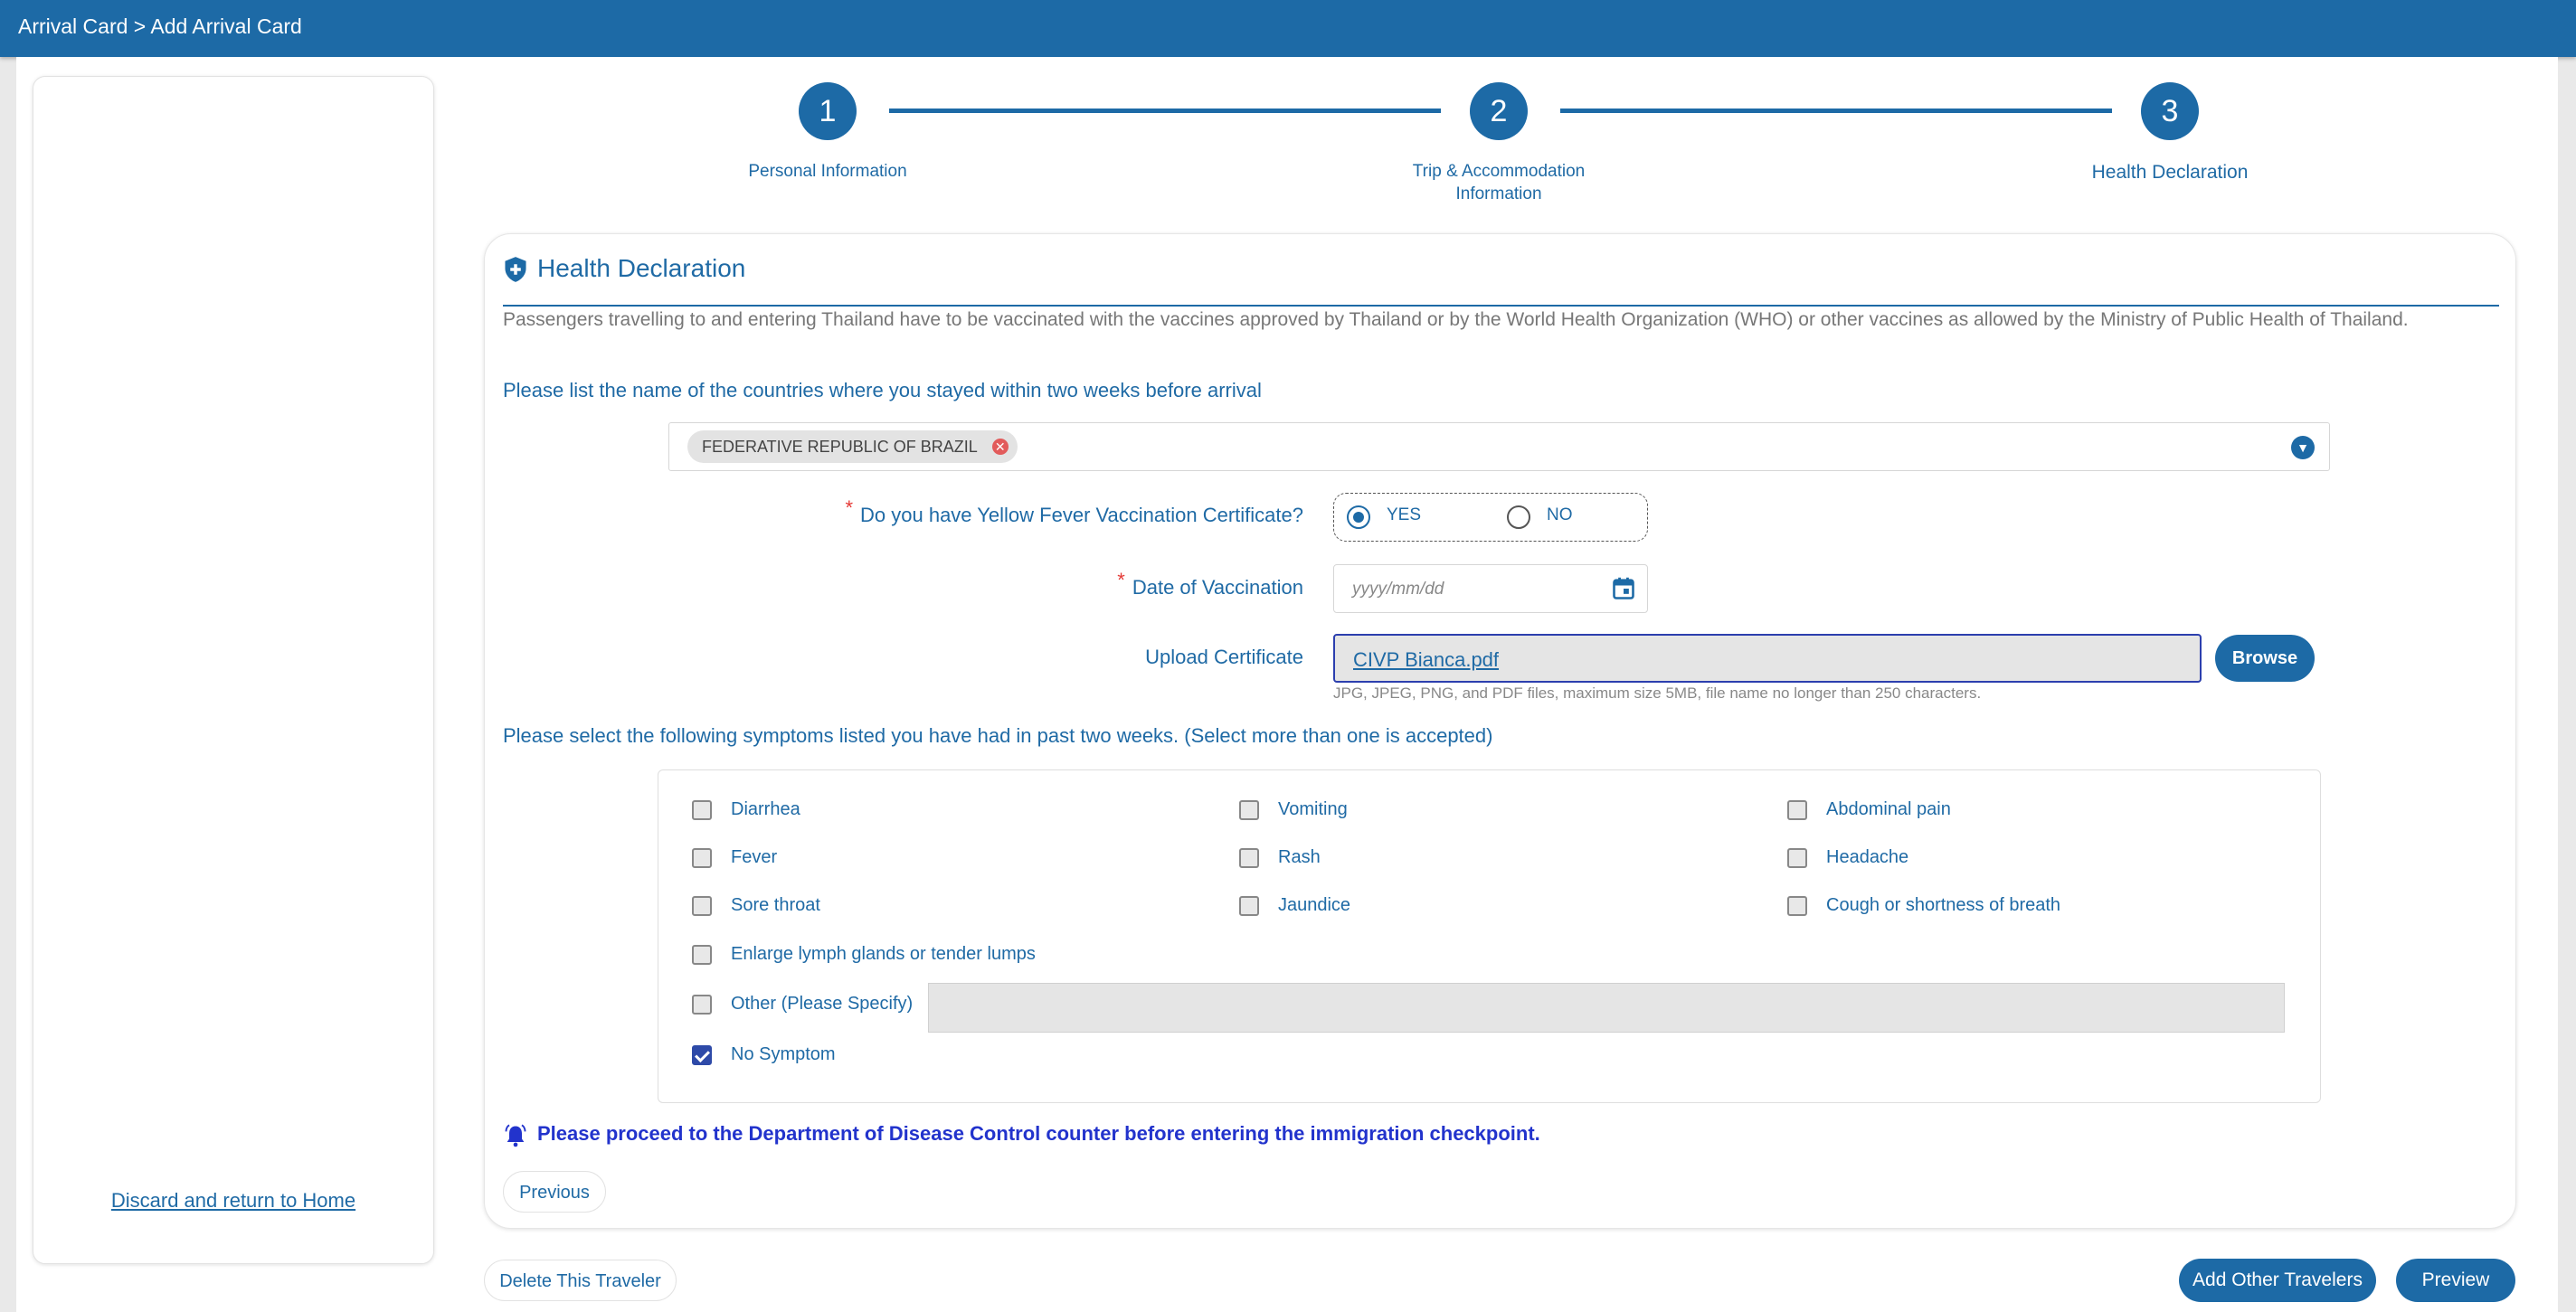 The width and height of the screenshot is (2576, 1312). I want to click on yellow-fever-radio-group: YES NO, so click(1490, 517).